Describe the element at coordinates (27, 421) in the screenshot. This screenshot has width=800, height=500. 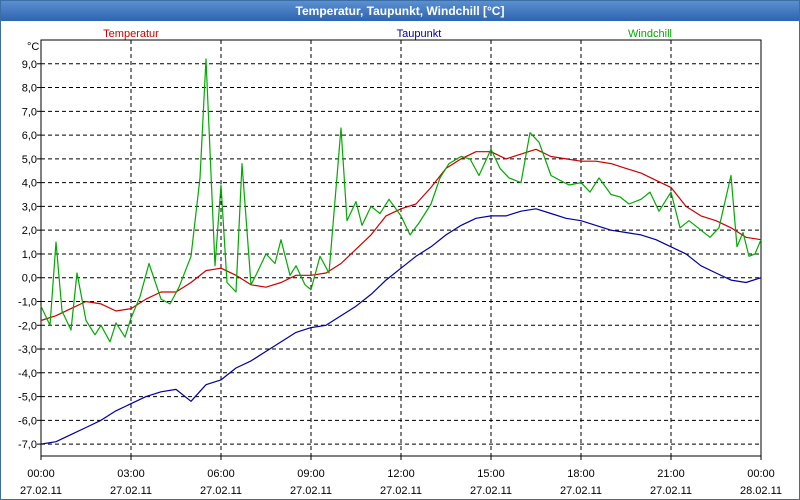
I see `y-tick-label: -6,0` at that location.